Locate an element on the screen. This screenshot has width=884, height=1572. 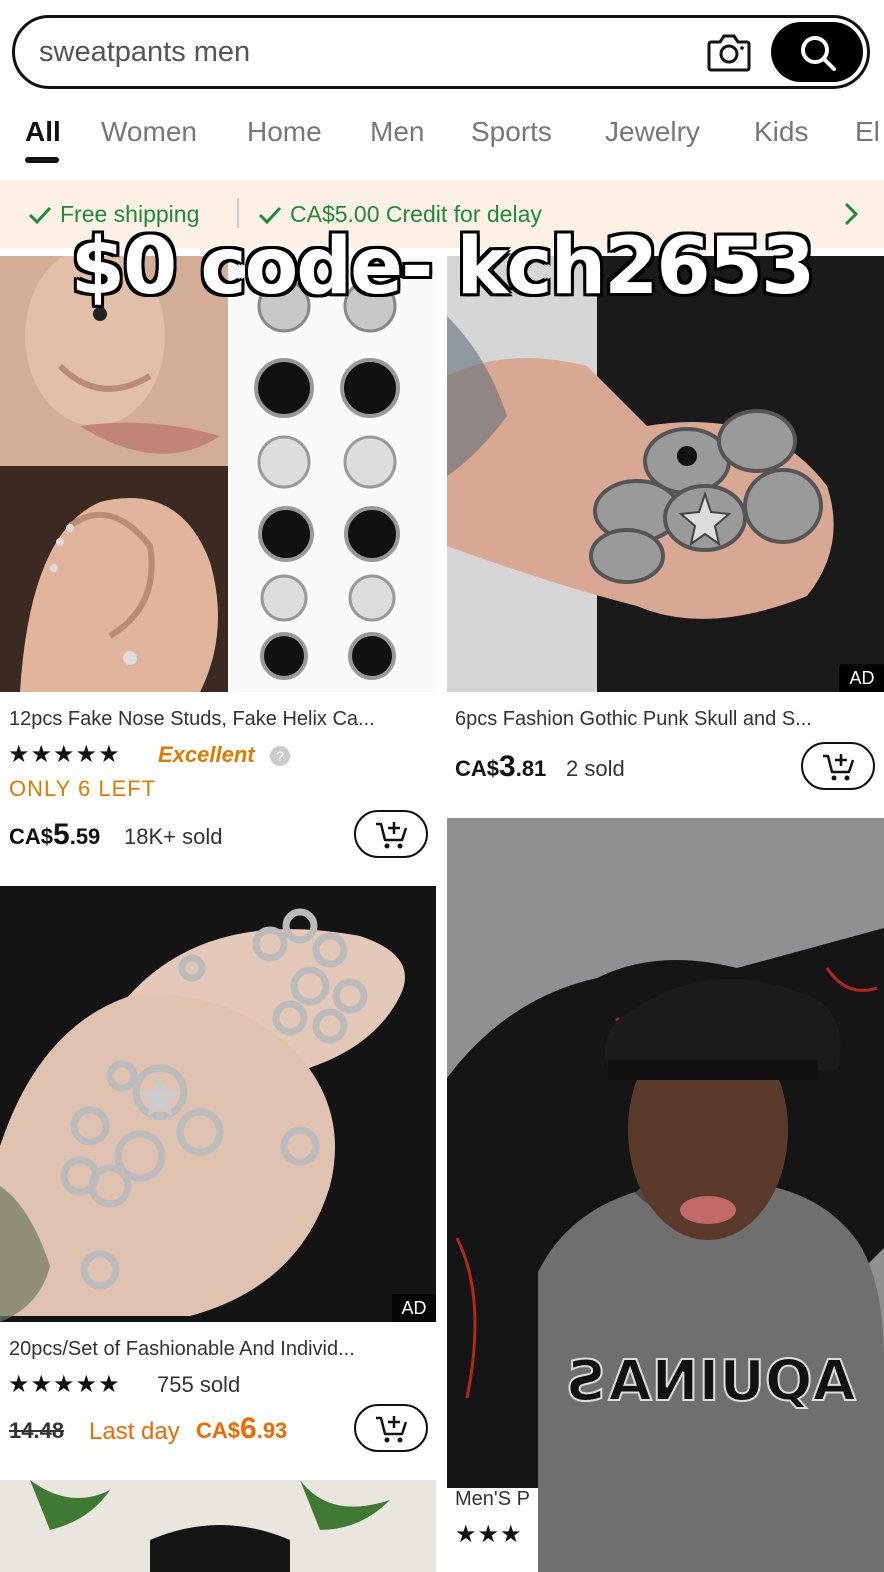
tab-women: Women is located at coordinates (149, 132).